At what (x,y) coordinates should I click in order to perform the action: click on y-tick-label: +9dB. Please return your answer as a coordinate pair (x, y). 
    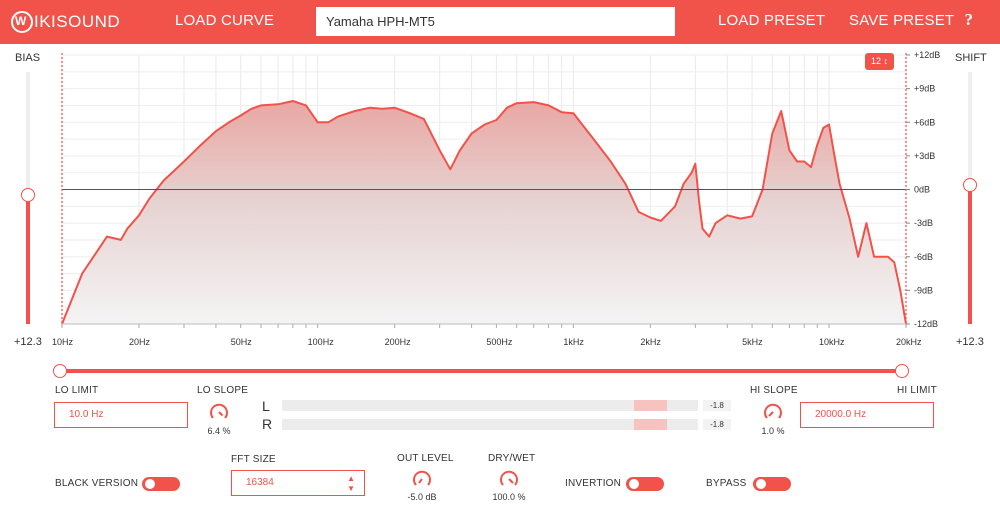
    Looking at the image, I should click on (924, 89).